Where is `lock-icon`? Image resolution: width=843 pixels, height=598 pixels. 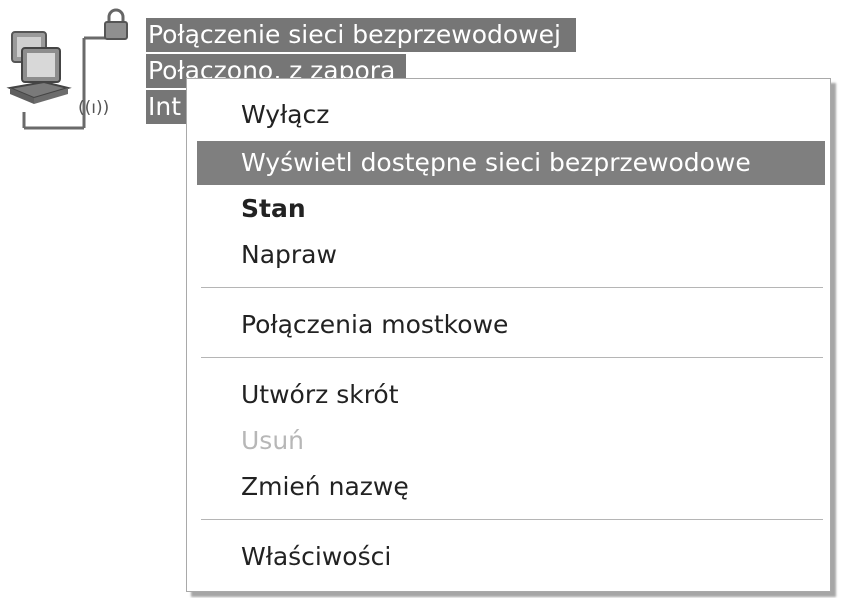 lock-icon is located at coordinates (116, 24).